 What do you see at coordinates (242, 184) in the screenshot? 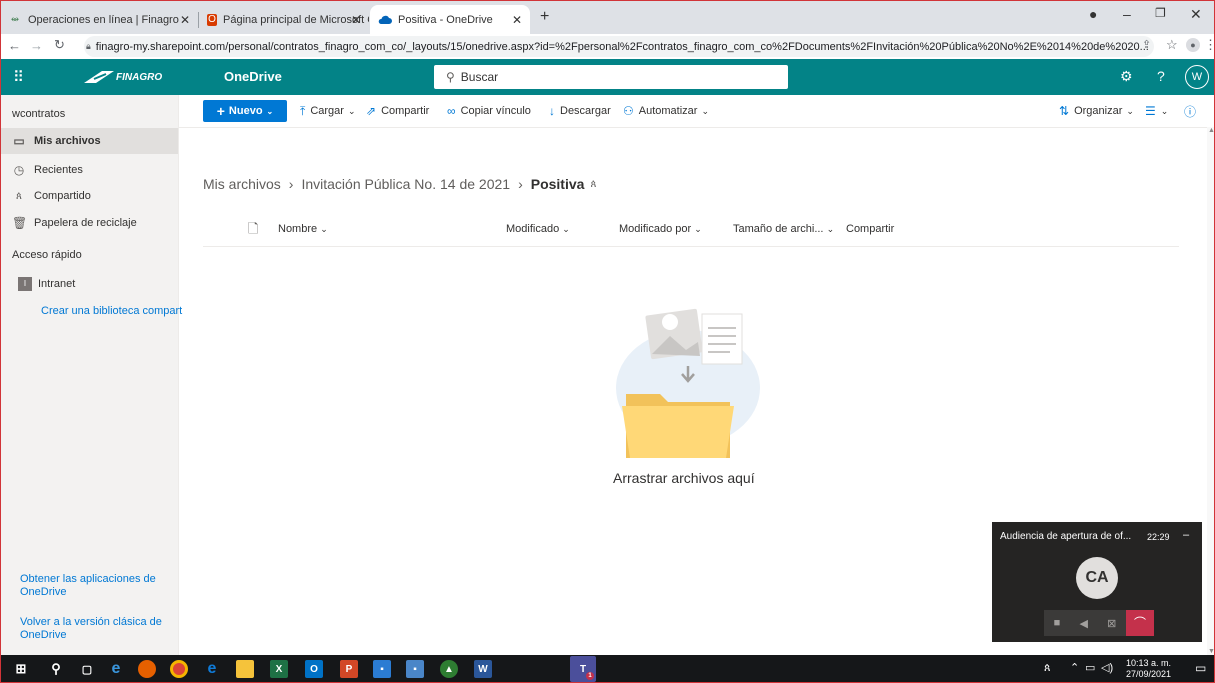
I see `breadcrumb-my-files: Mis archivos` at bounding box center [242, 184].